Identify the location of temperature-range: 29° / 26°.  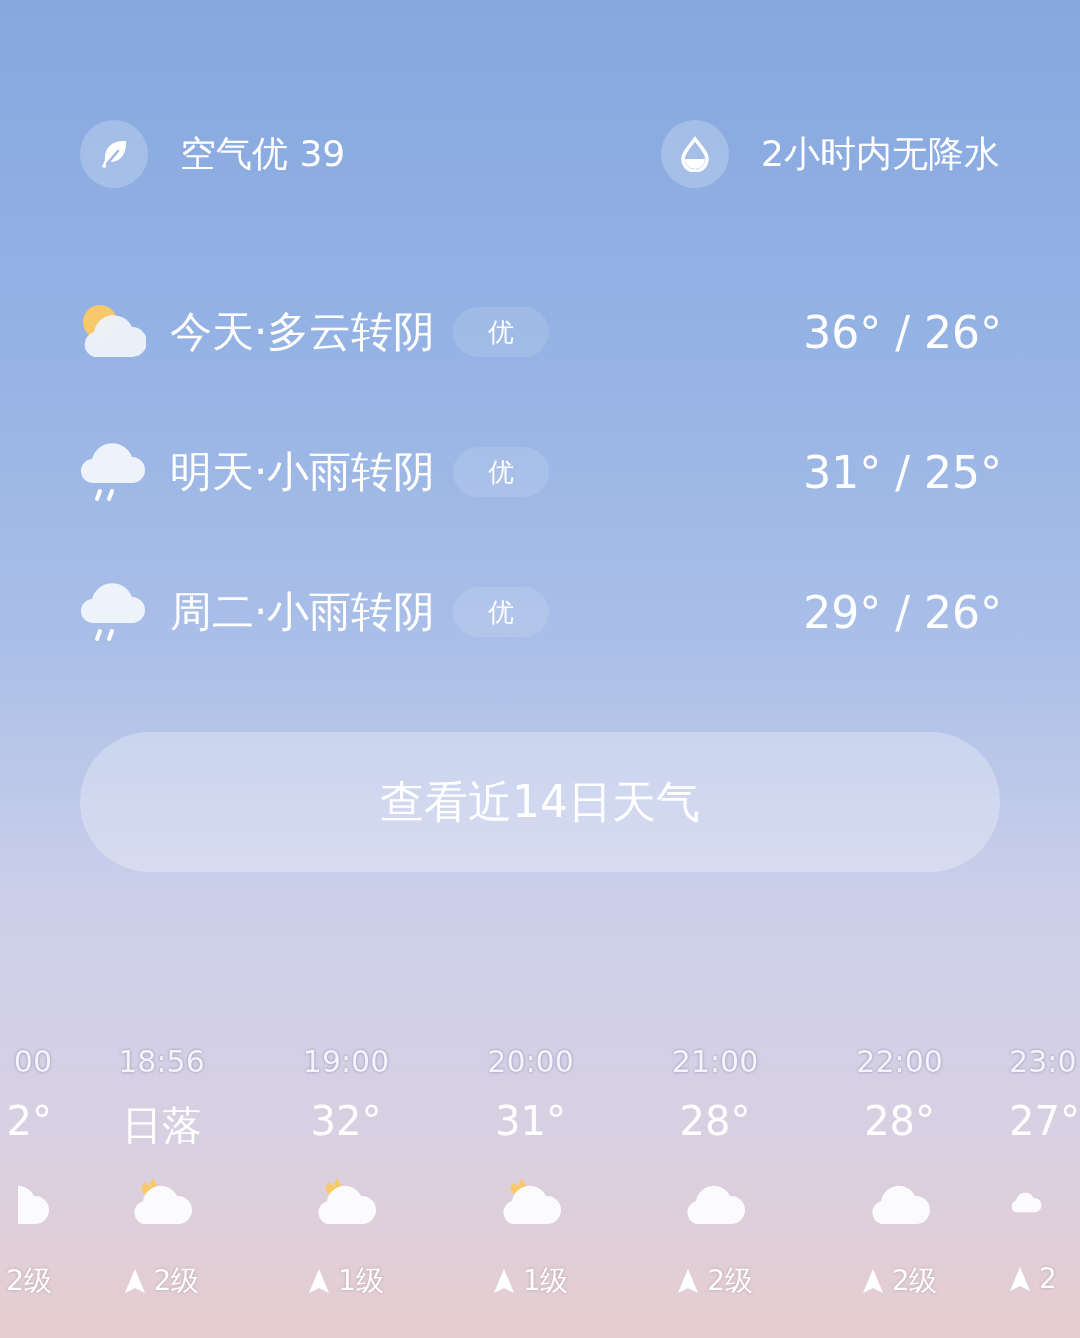
(902, 612).